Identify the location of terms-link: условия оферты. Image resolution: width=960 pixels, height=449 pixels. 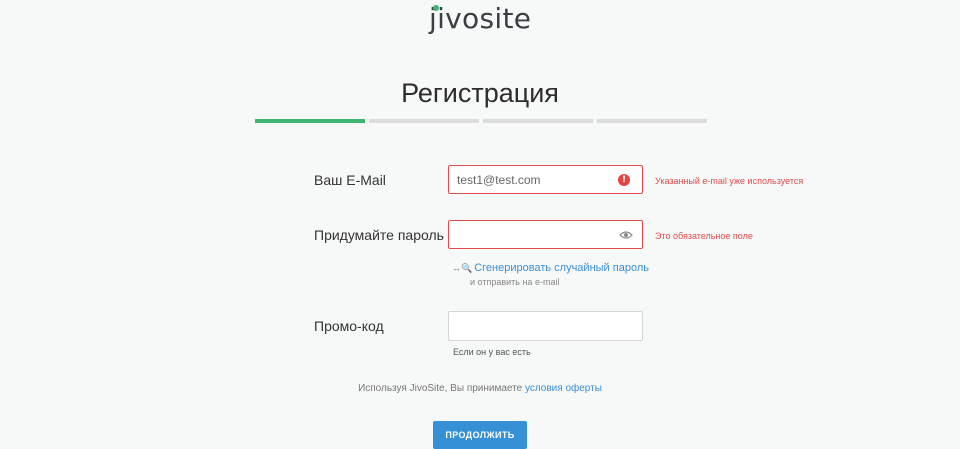
(563, 388).